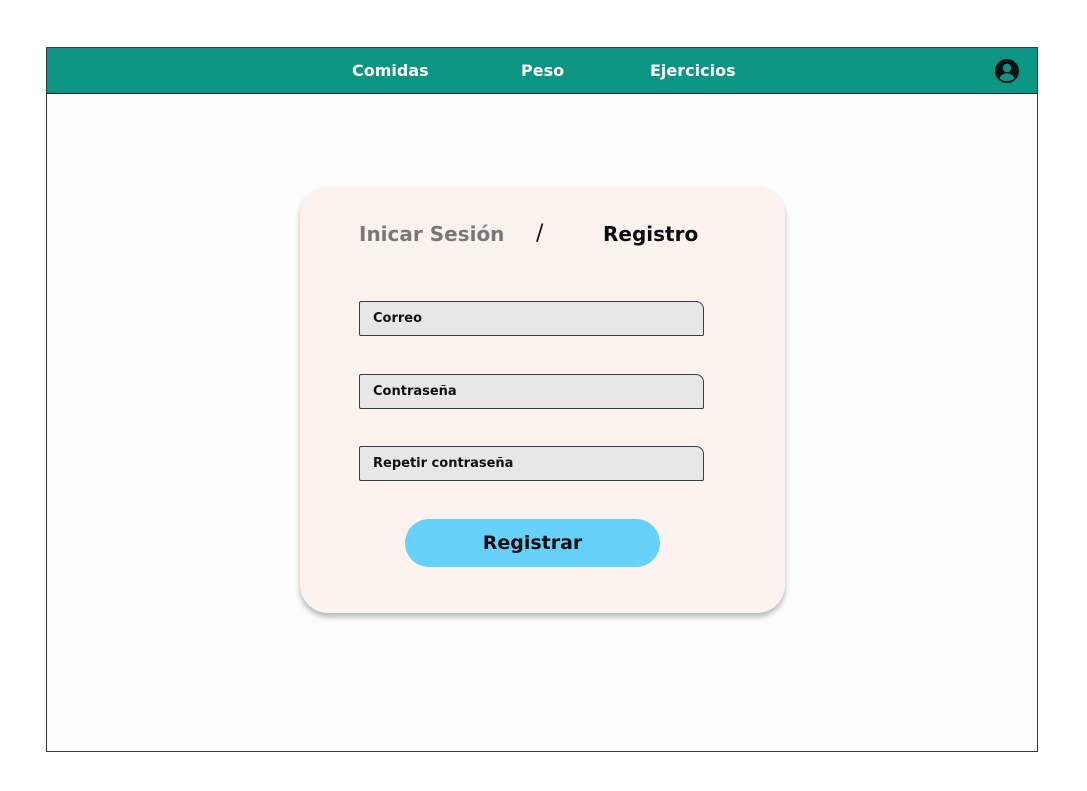 This screenshot has height=791, width=1087. Describe the element at coordinates (531, 463) in the screenshot. I see `repeat-password-field` at that location.